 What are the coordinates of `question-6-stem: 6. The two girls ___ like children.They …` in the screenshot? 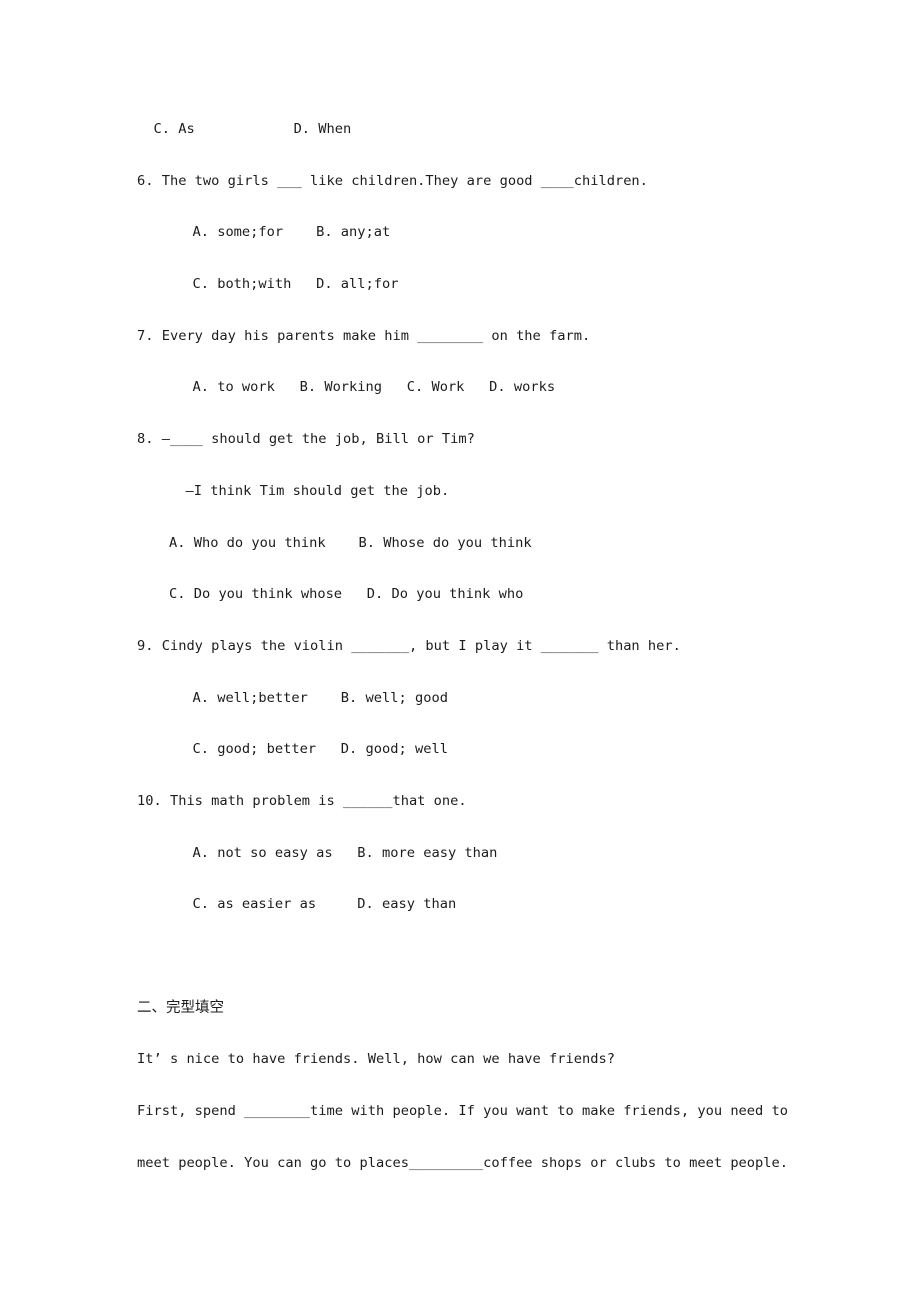 It's located at (392, 180).